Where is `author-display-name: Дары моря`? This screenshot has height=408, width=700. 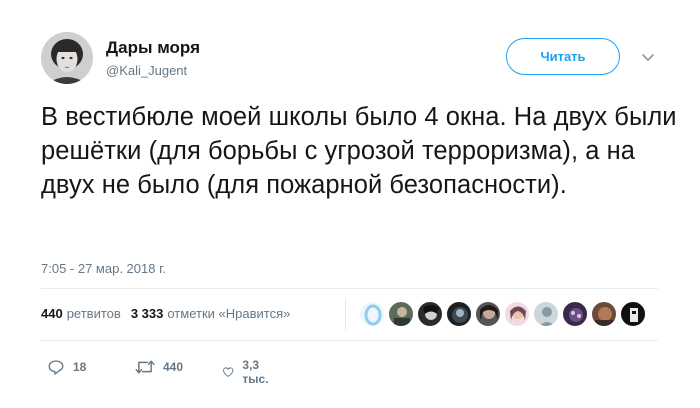 author-display-name: Дары моря is located at coordinates (153, 48).